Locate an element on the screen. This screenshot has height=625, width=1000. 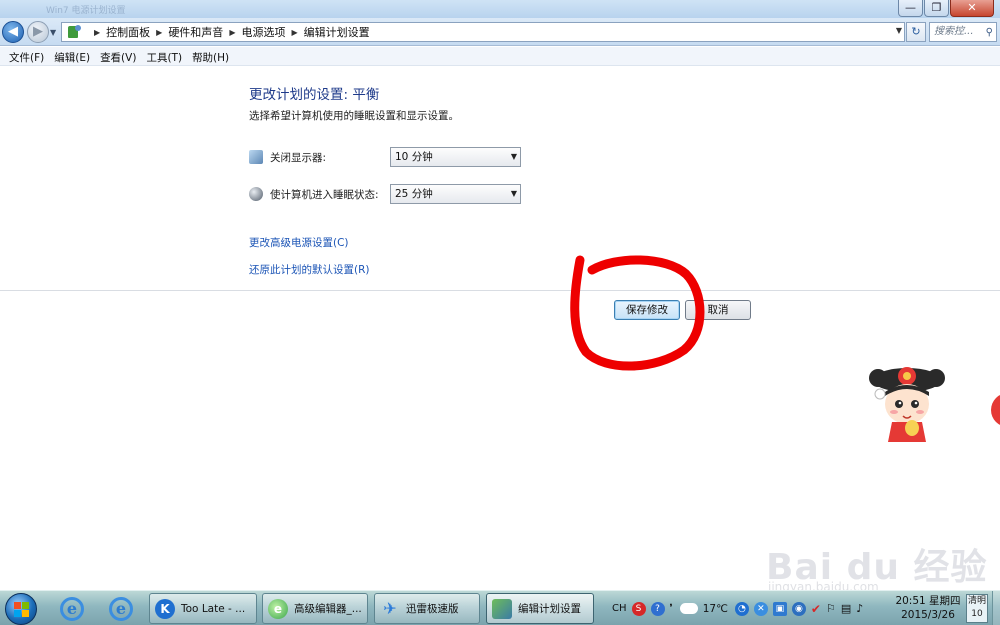
cancel-button: 取消 is located at coordinates (718, 310).